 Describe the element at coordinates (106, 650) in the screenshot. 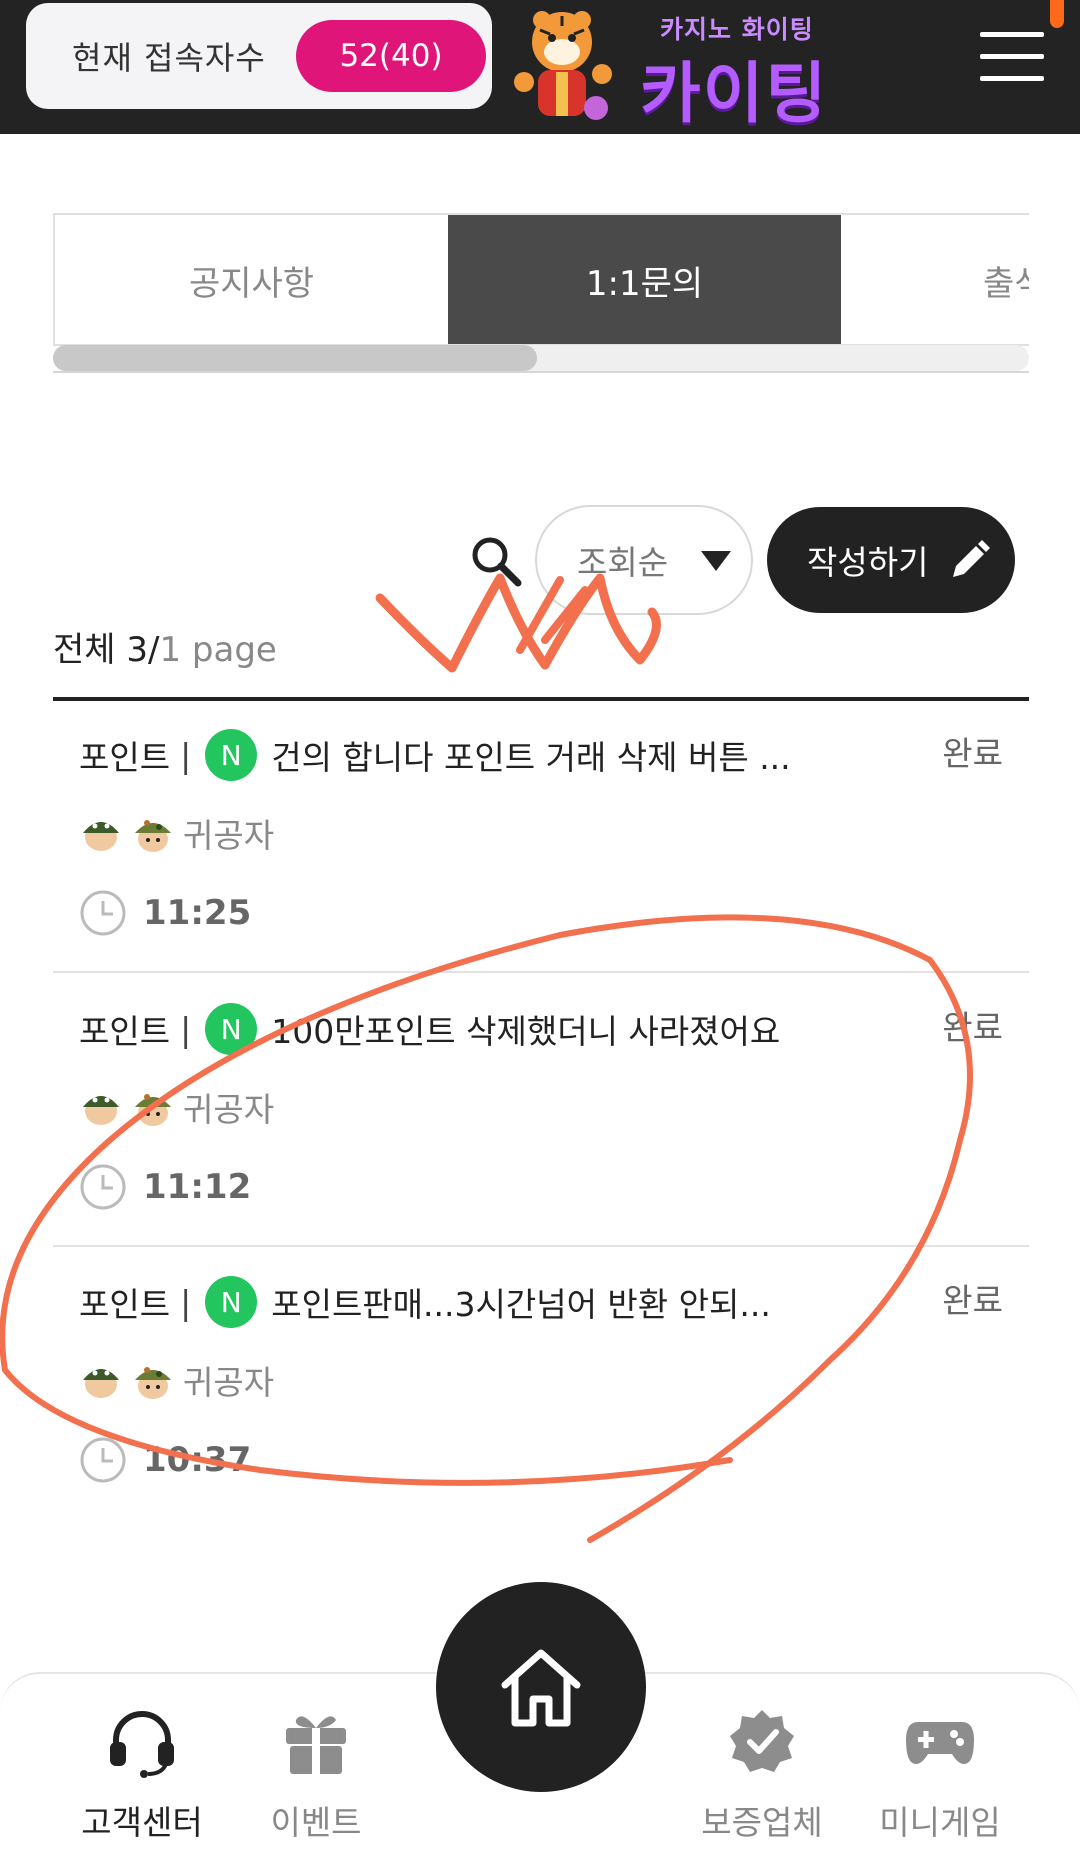

I see `post-total: 전체 3/` at that location.